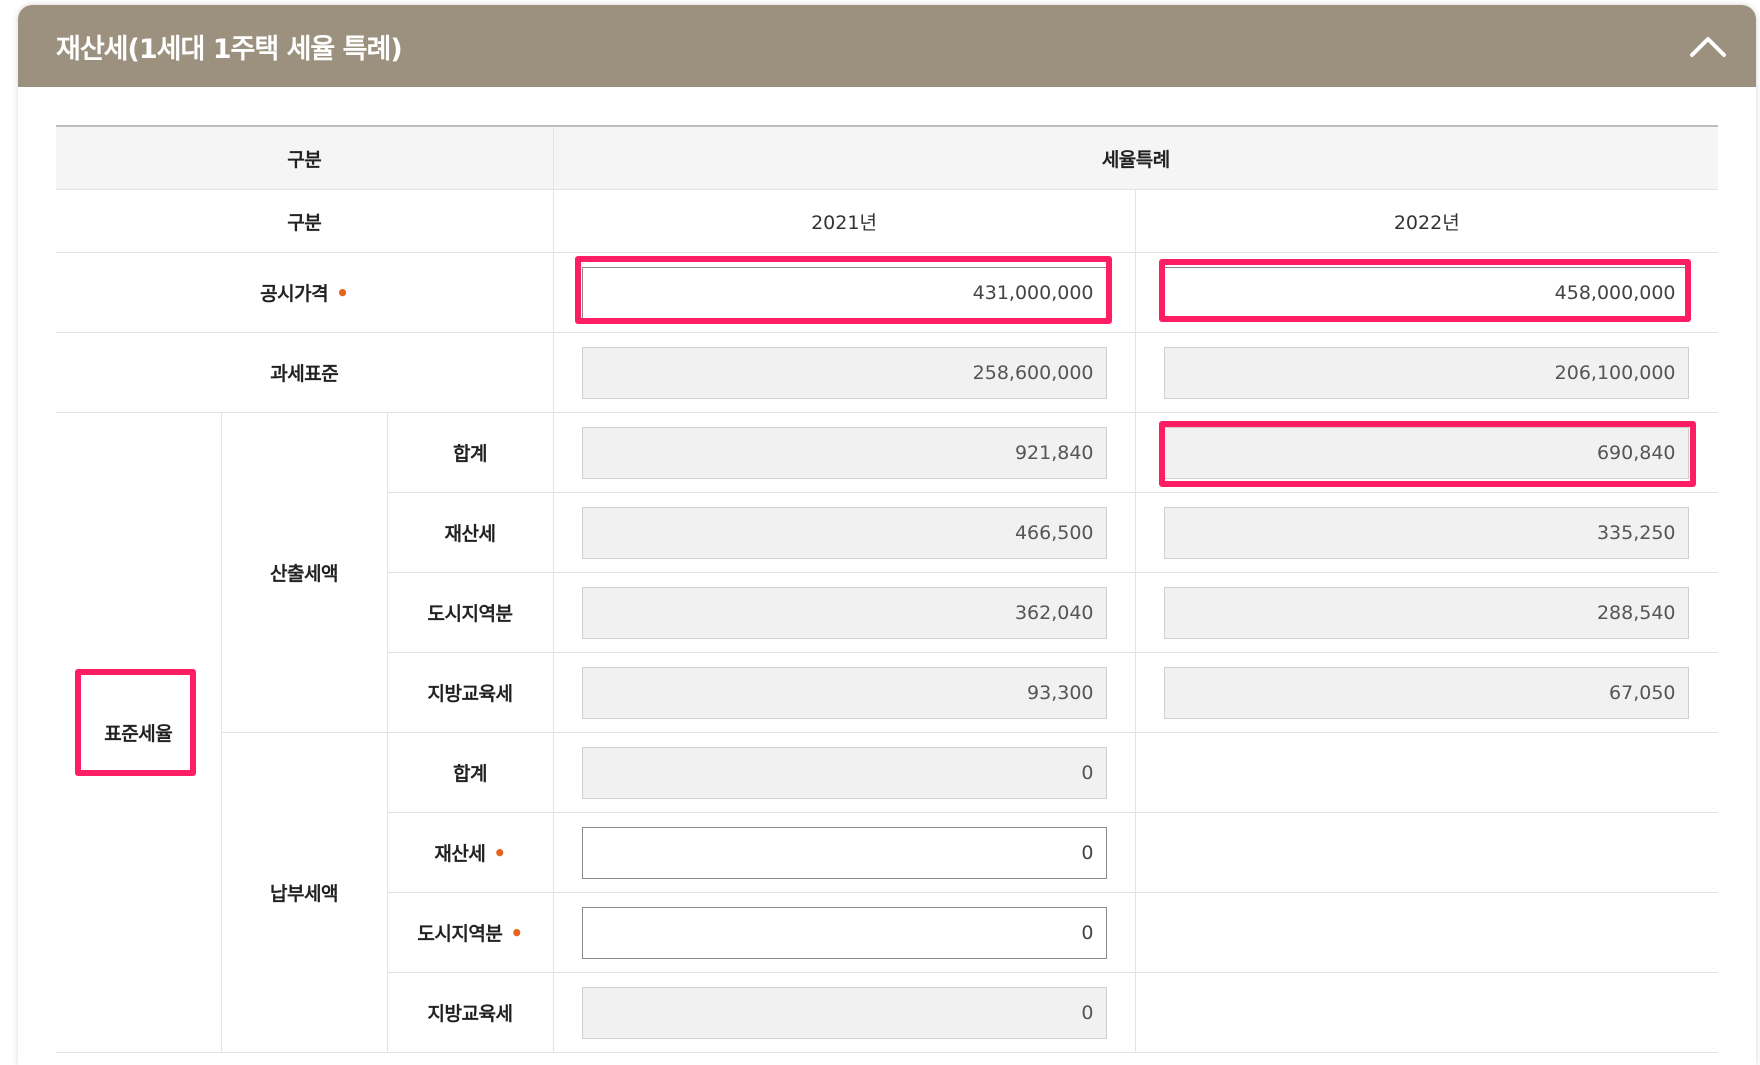  I want to click on collapse-button, so click(1708, 47).